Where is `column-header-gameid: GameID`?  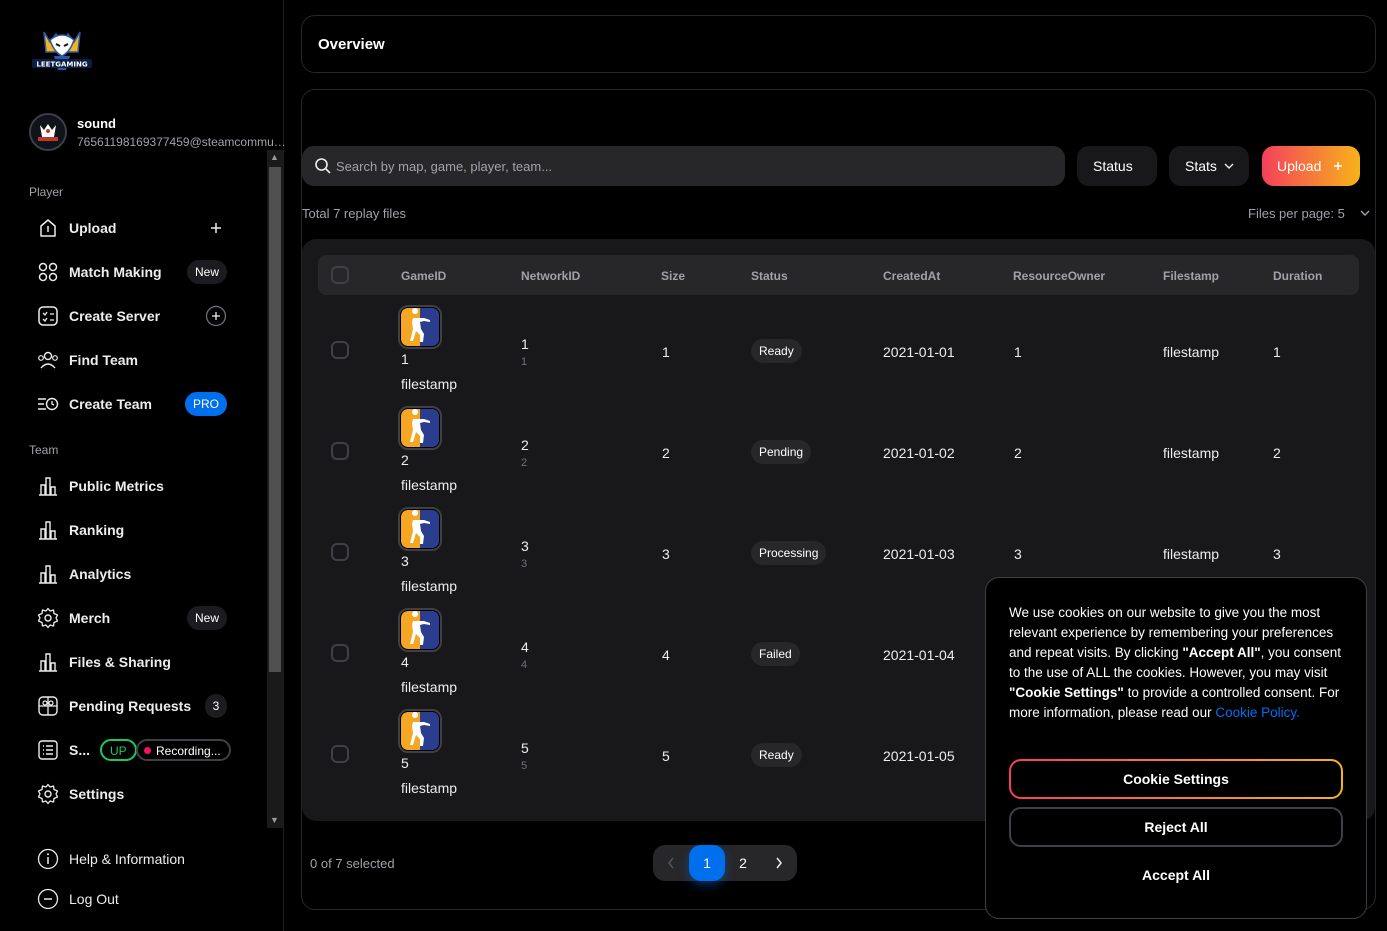
column-header-gameid: GameID is located at coordinates (423, 276).